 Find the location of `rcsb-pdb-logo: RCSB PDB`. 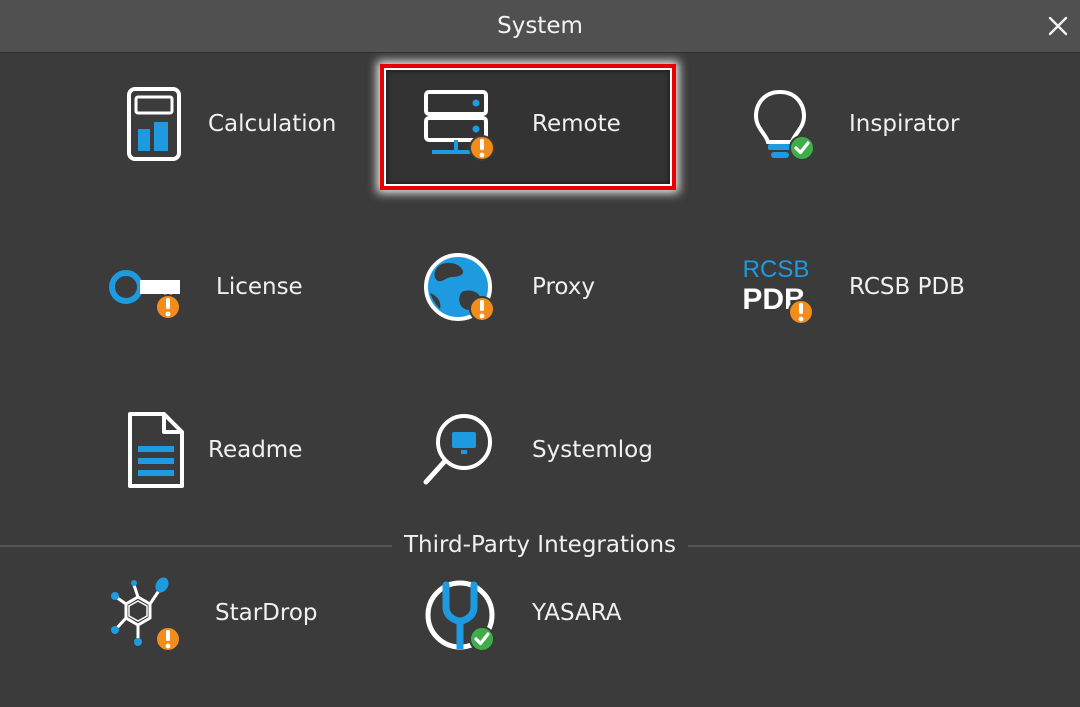

rcsb-pdb-logo: RCSB PDB is located at coordinates (778, 290).